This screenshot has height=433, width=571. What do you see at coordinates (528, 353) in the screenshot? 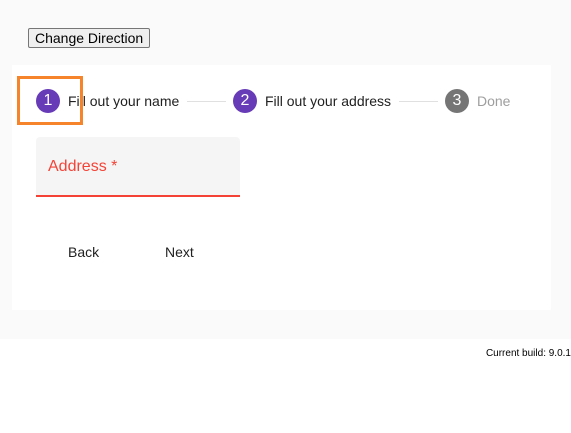
I see `build-info: Current build: 9.0.1` at bounding box center [528, 353].